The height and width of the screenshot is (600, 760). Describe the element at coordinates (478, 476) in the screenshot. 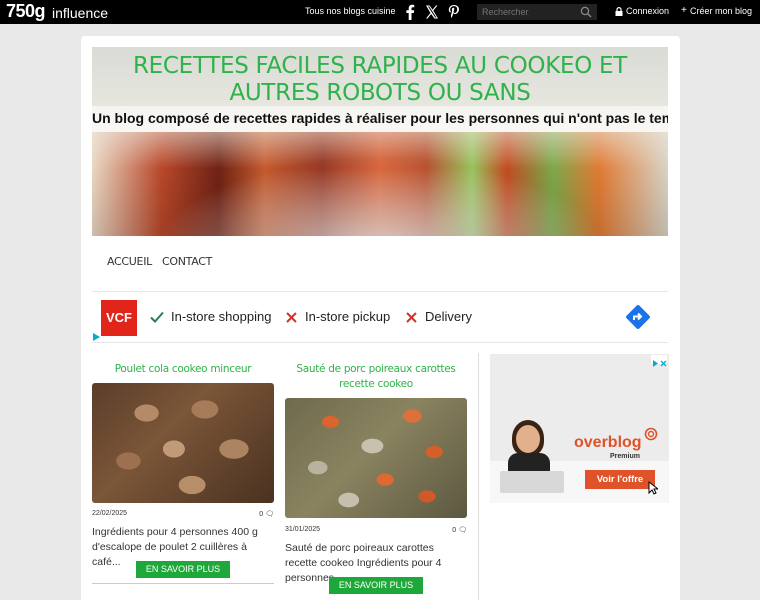

I see `sidebar-divider` at that location.